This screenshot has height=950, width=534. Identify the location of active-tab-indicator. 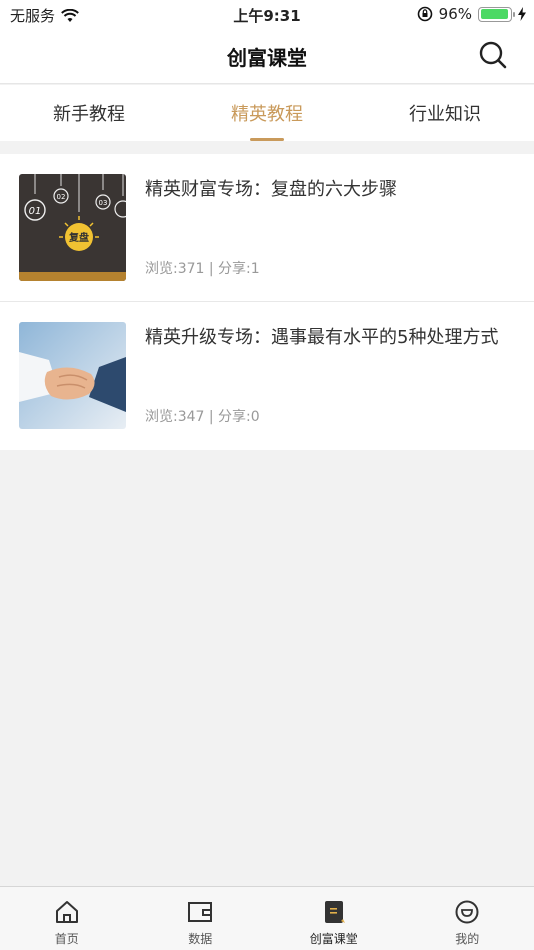
(267, 139).